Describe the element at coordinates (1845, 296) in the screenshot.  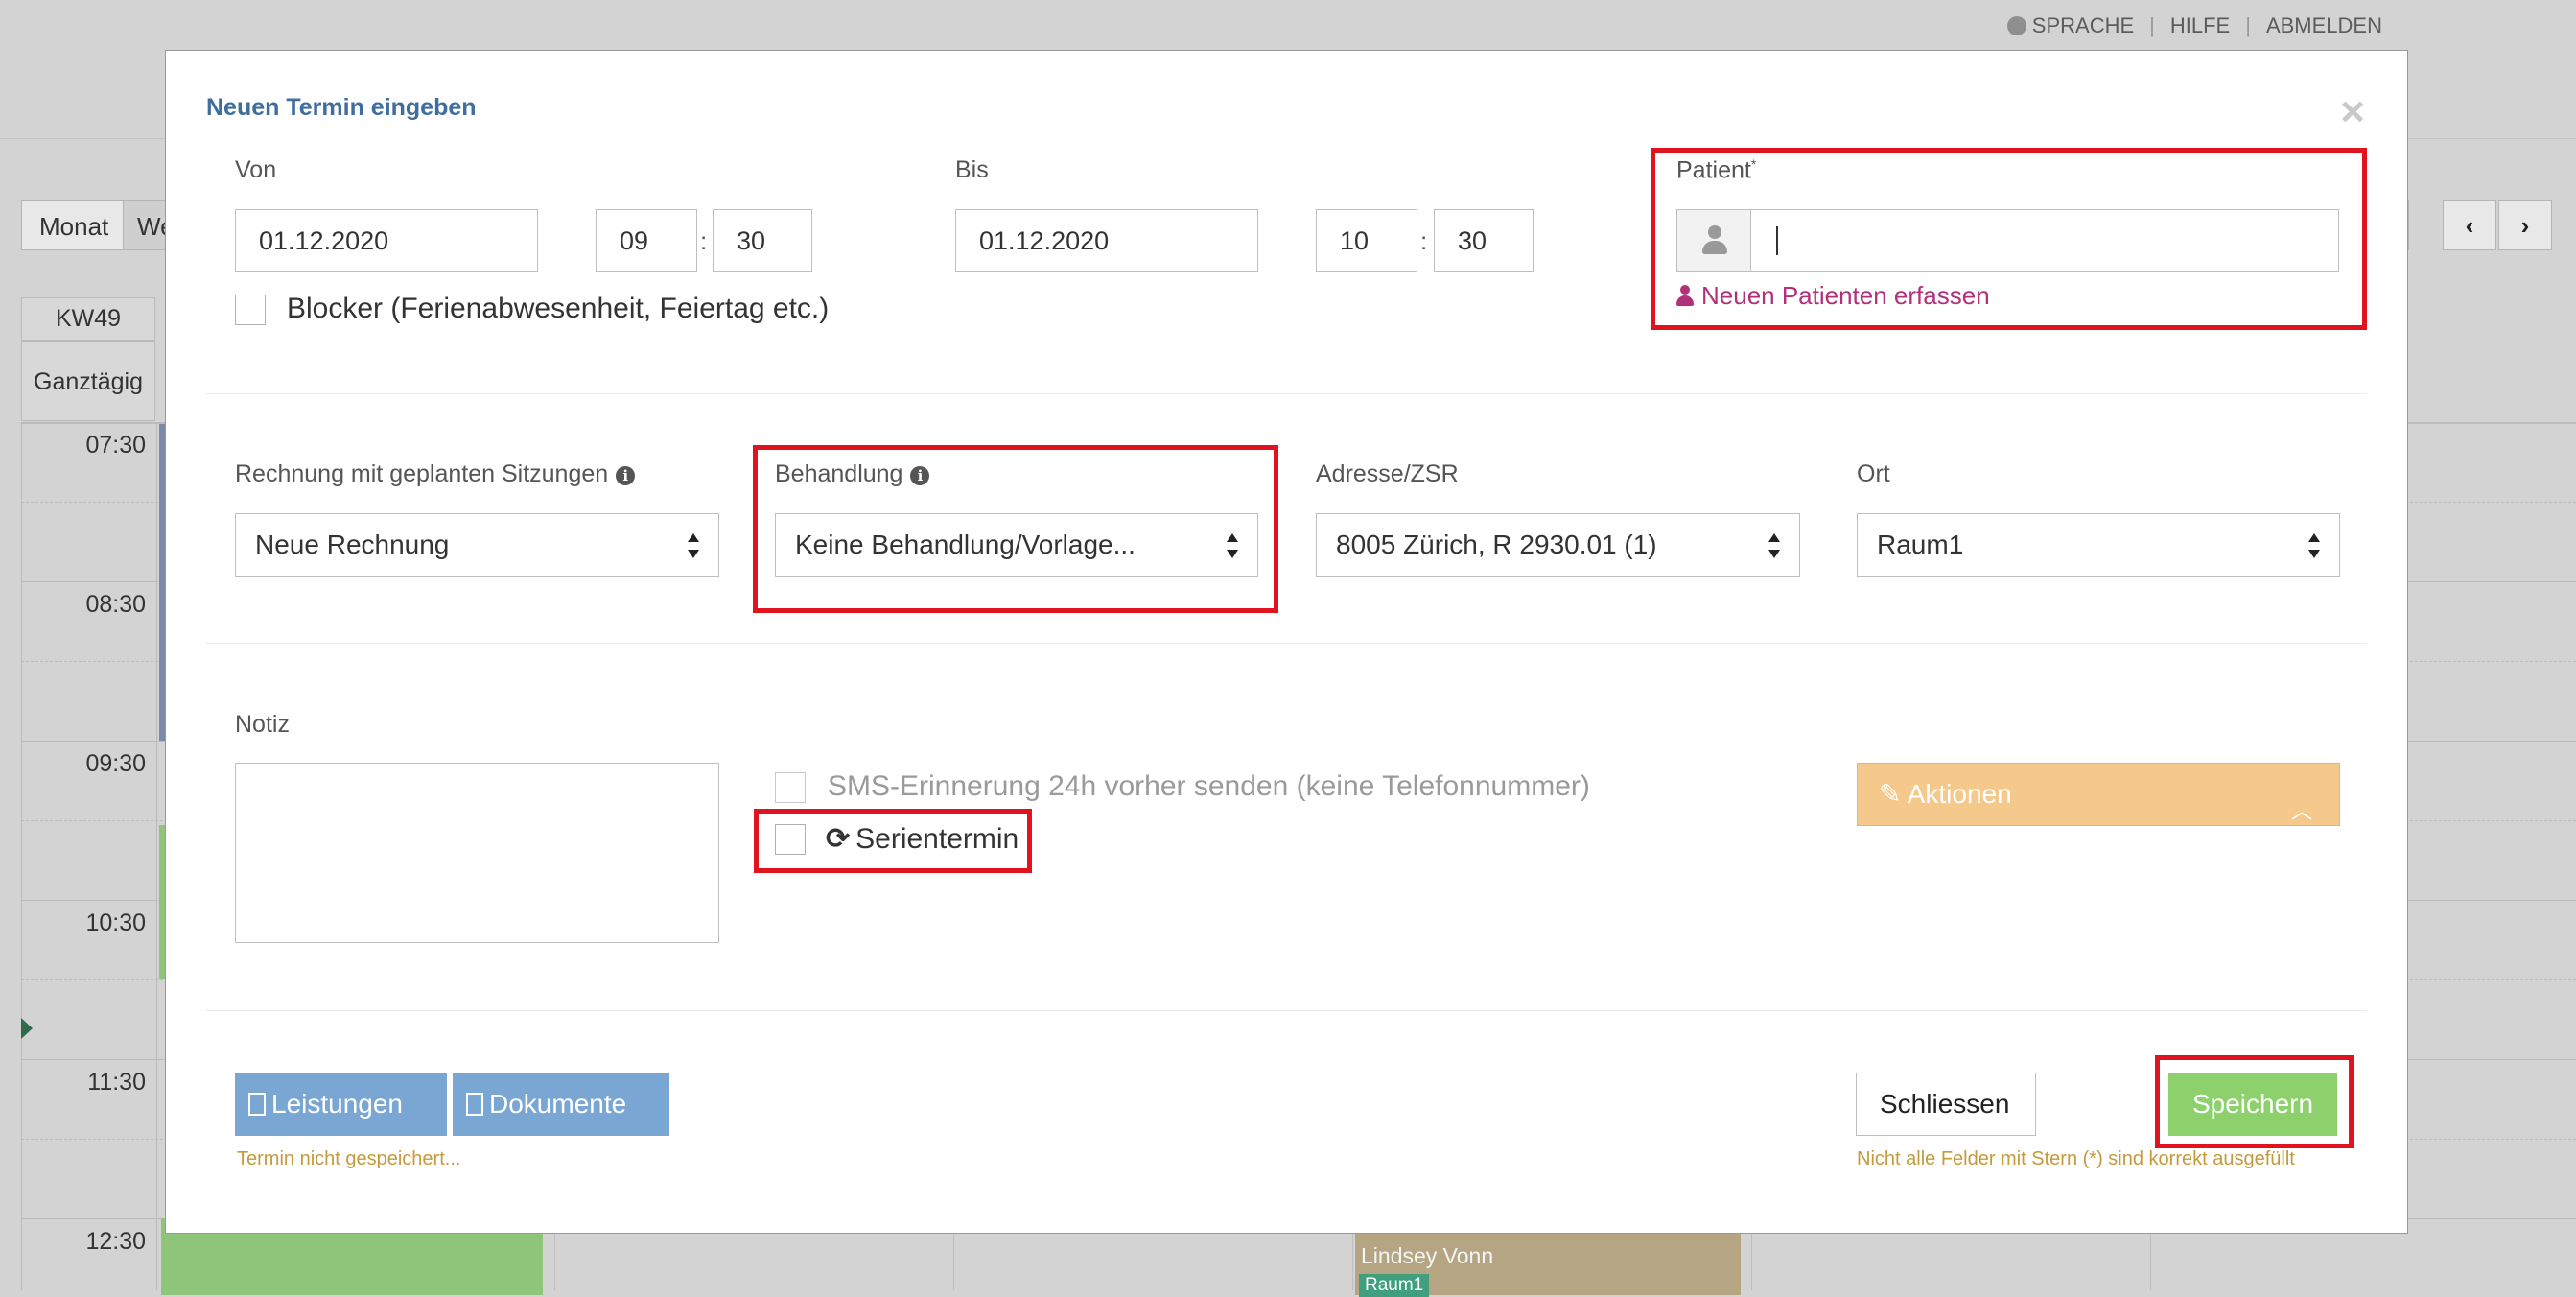
I see `new-patient-link-text: Neuen Patienten erfassen` at that location.